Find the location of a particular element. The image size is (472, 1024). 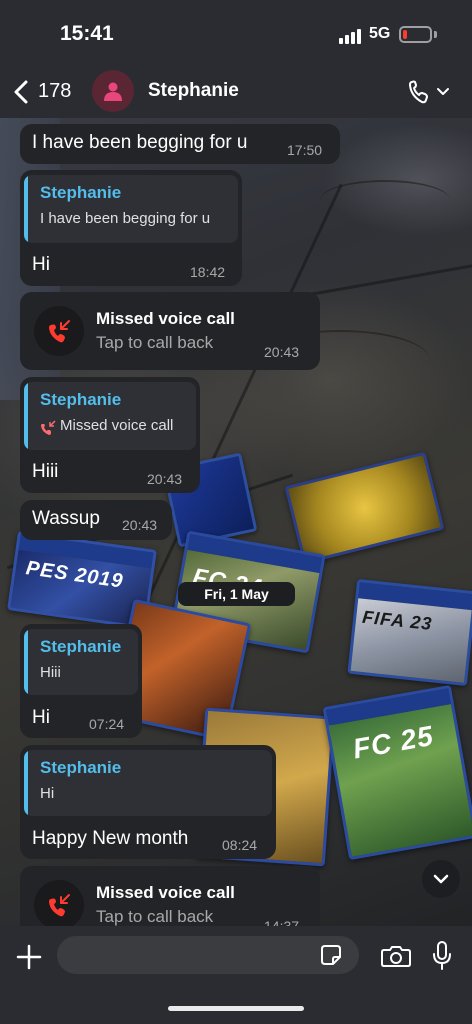

message-time: 17:50 is located at coordinates (305, 150).